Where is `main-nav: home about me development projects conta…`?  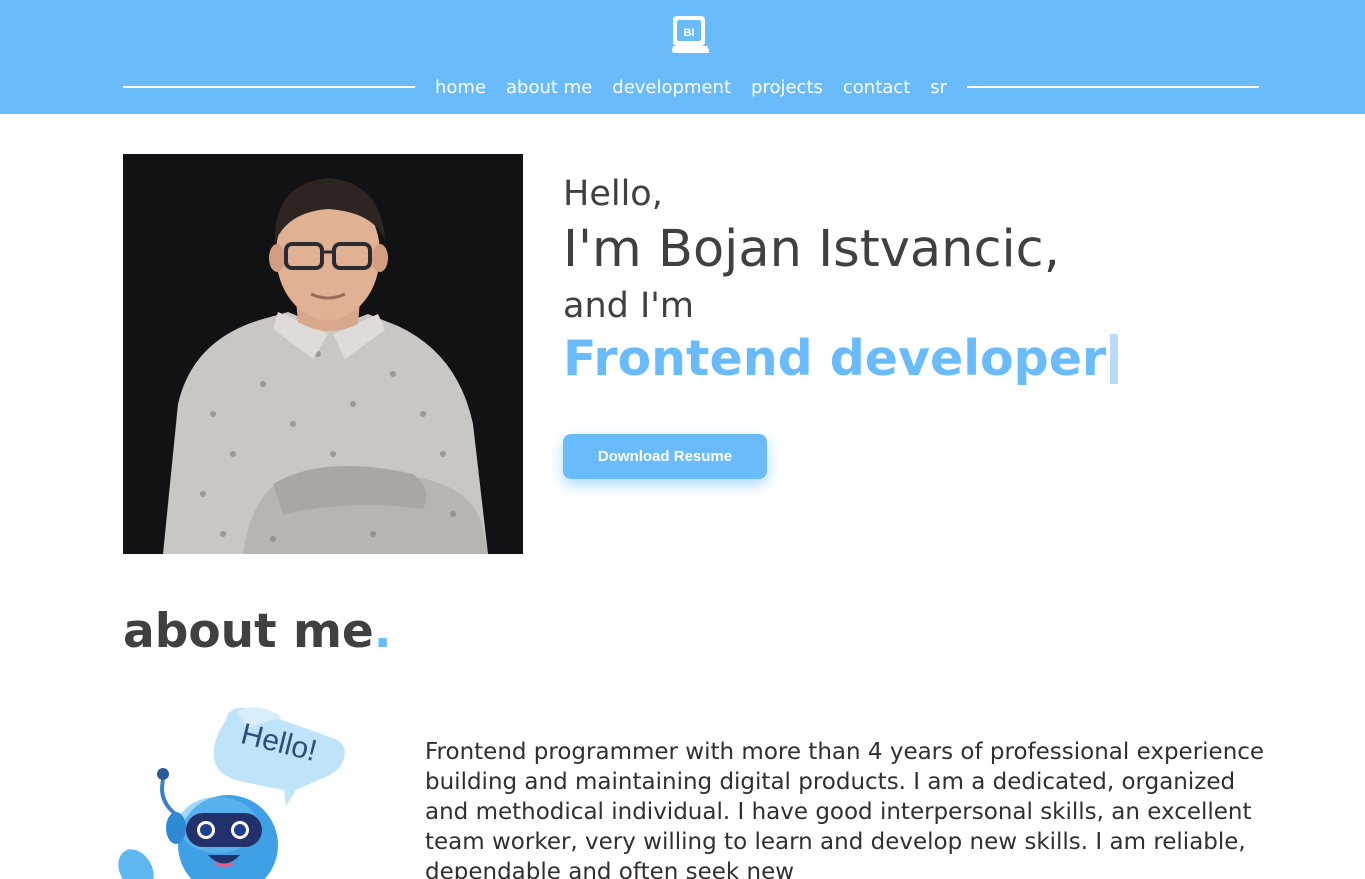
main-nav: home about me development projects conta… is located at coordinates (691, 87).